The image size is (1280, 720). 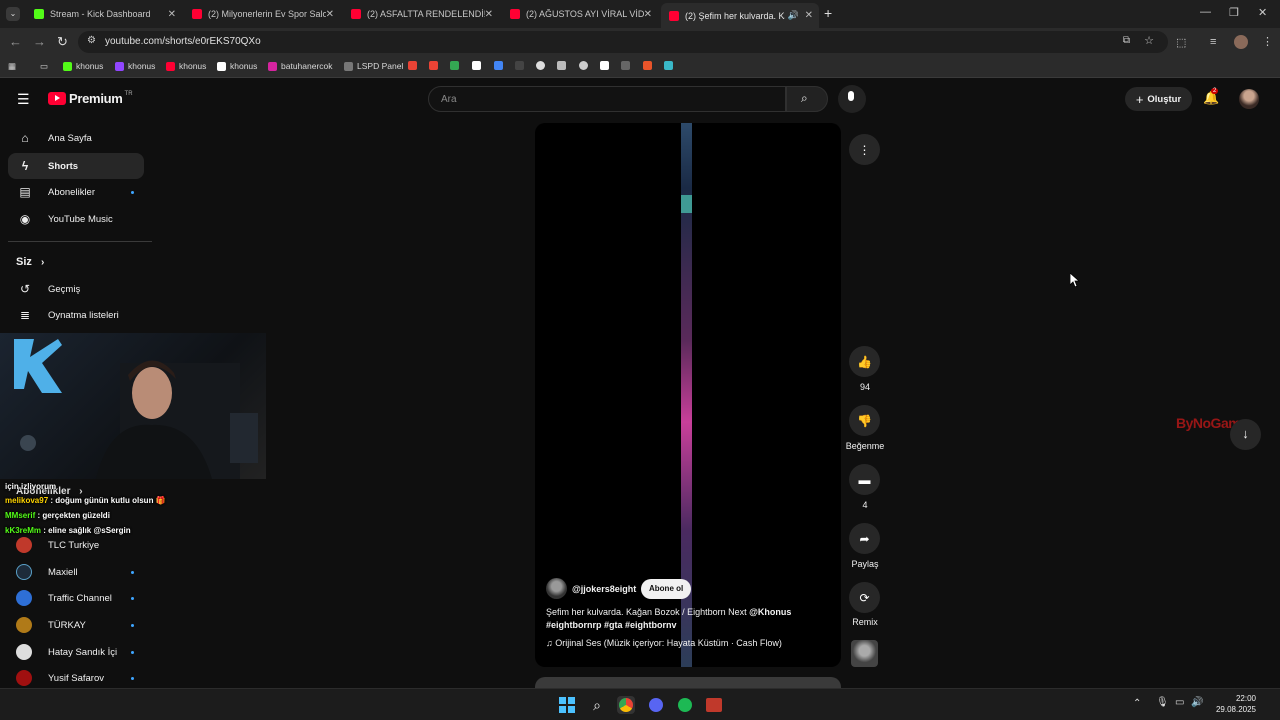 What do you see at coordinates (80, 219) in the screenshot?
I see `sidebar-item-label: YouTube Music` at bounding box center [80, 219].